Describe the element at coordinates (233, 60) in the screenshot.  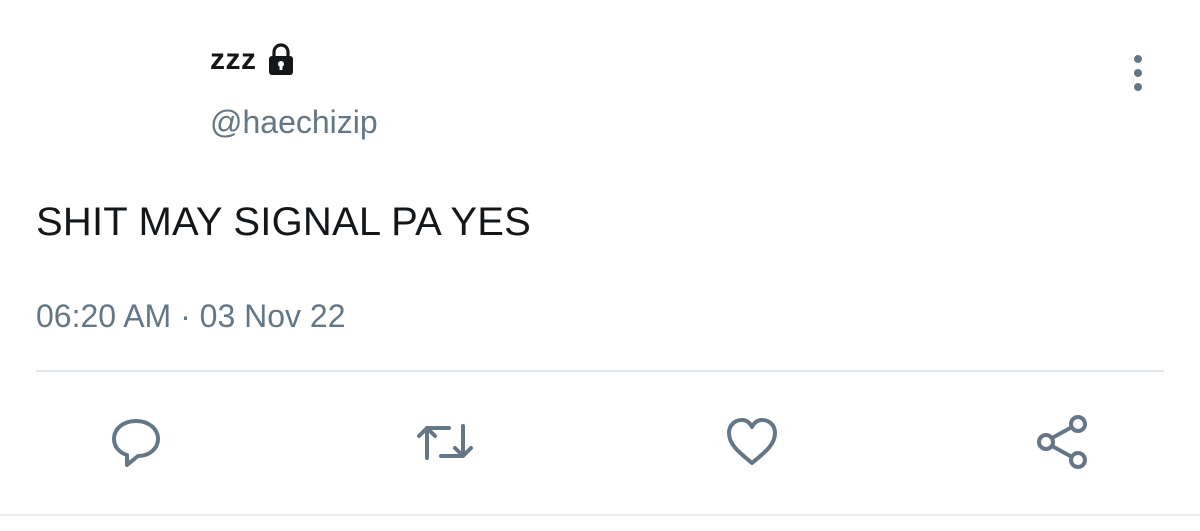
I see `display-name: zzz` at that location.